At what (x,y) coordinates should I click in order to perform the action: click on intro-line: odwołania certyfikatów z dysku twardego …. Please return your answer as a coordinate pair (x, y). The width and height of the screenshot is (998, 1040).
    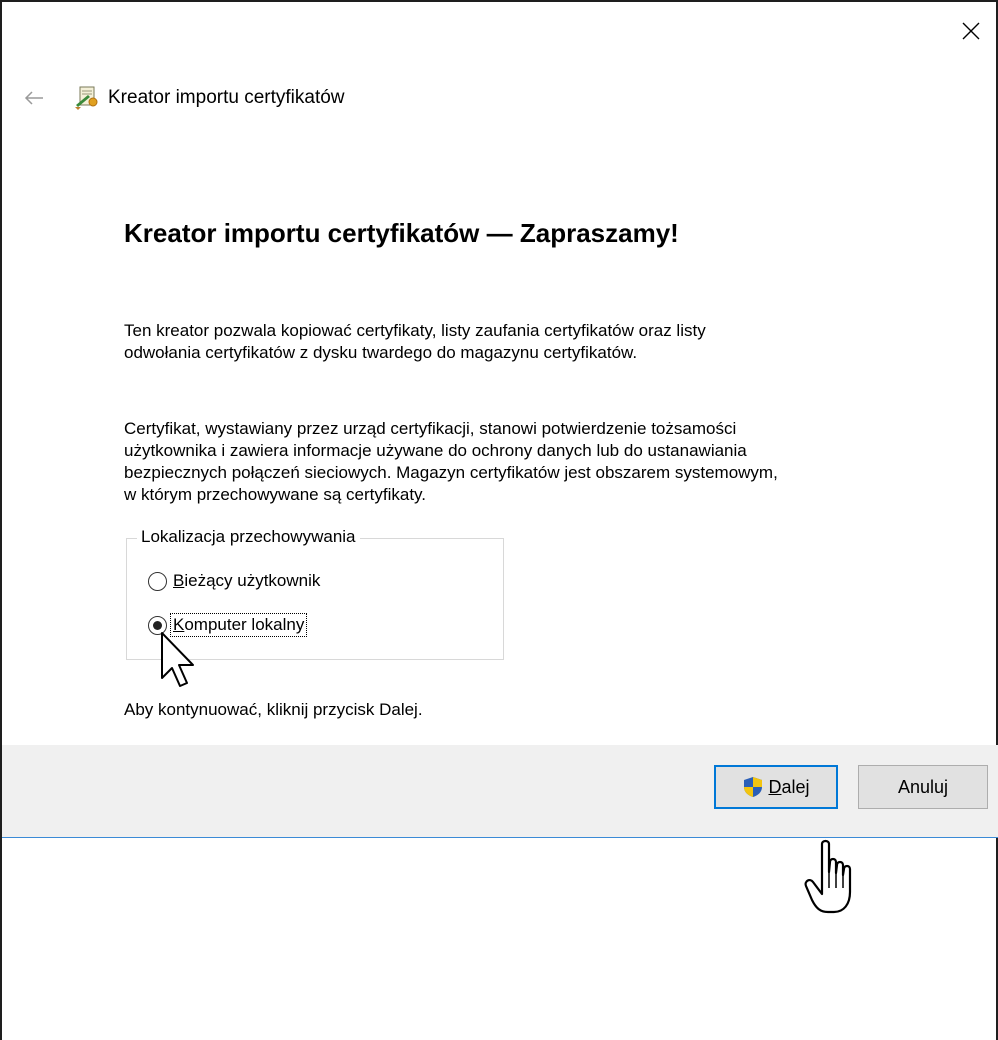
    Looking at the image, I should click on (381, 352).